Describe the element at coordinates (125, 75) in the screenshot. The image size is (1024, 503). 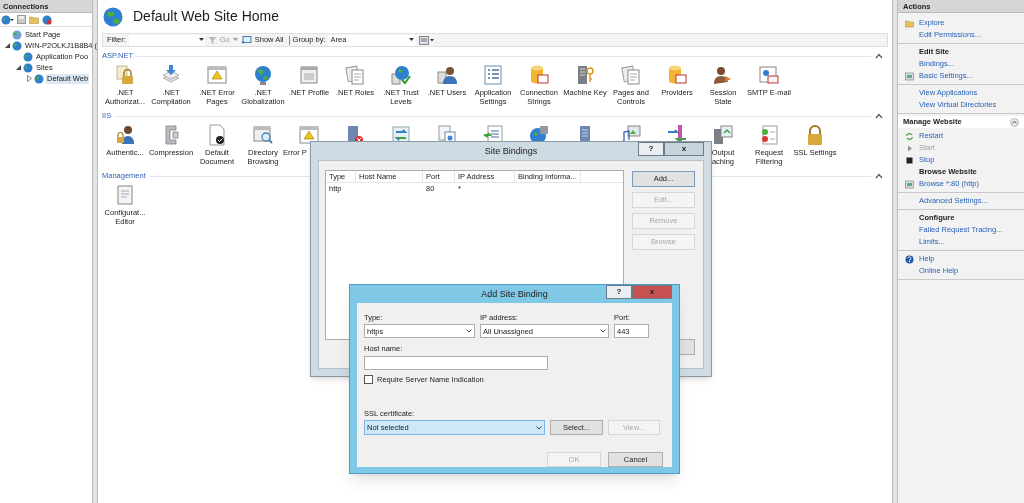
I see `lock-icon` at that location.